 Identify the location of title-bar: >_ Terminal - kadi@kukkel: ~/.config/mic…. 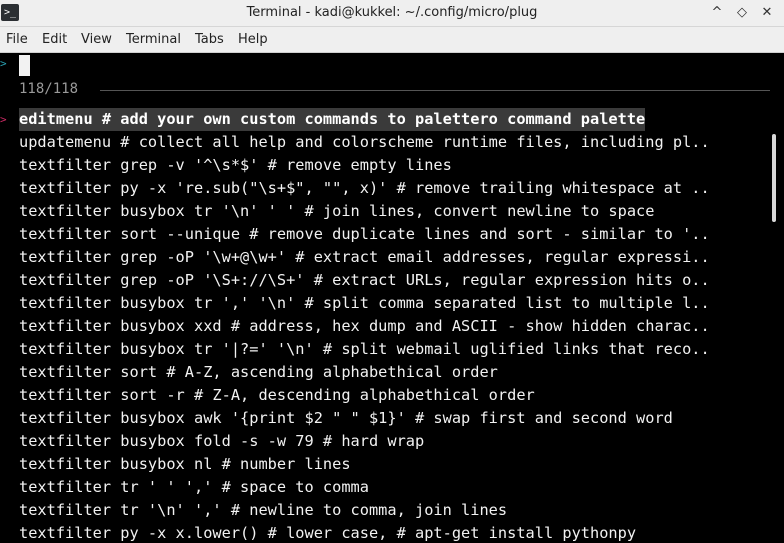
(392, 13).